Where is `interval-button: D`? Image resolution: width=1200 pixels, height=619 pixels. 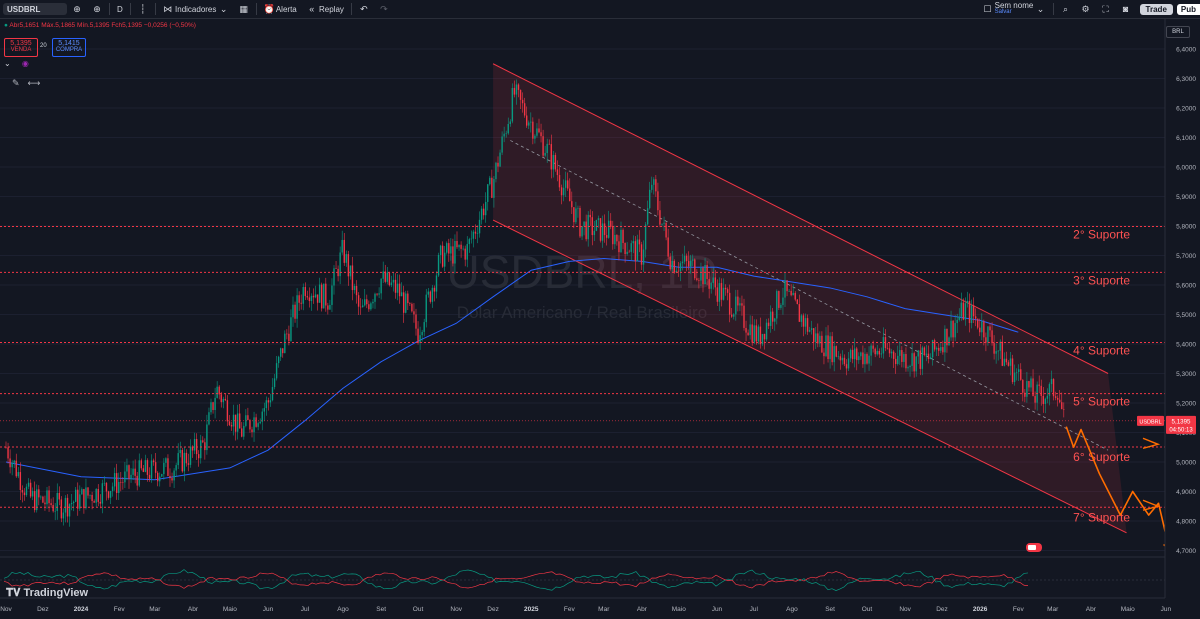 interval-button: D is located at coordinates (120, 9).